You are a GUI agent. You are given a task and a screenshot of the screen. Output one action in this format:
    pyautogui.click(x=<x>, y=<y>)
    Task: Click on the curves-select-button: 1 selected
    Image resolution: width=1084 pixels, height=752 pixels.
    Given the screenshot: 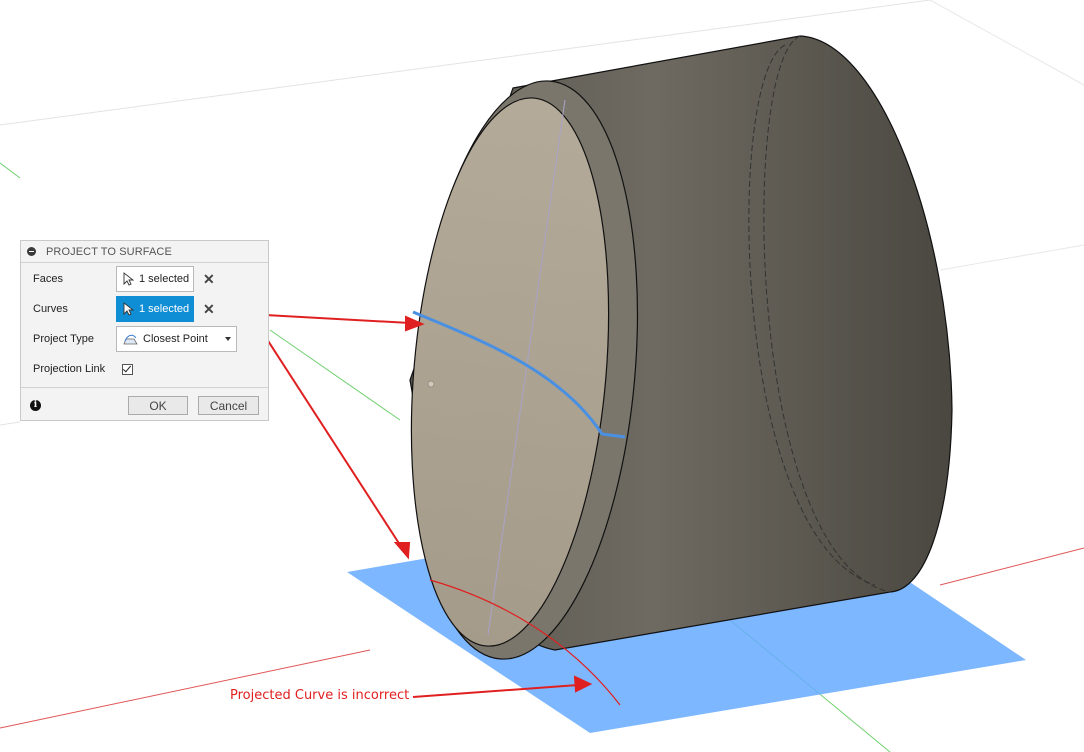 What is the action you would take?
    pyautogui.click(x=155, y=309)
    